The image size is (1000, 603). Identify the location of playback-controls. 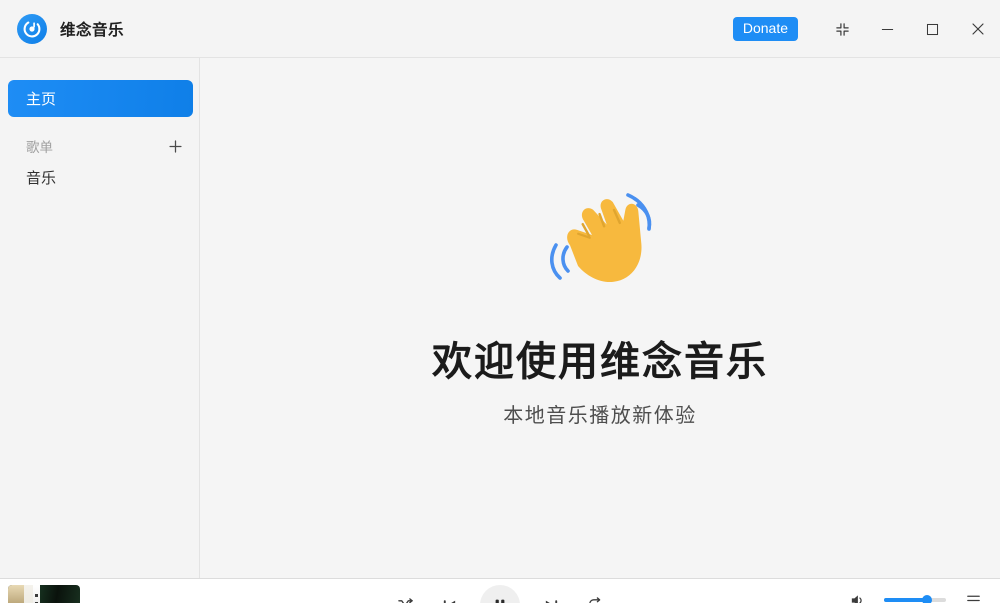
(500, 594).